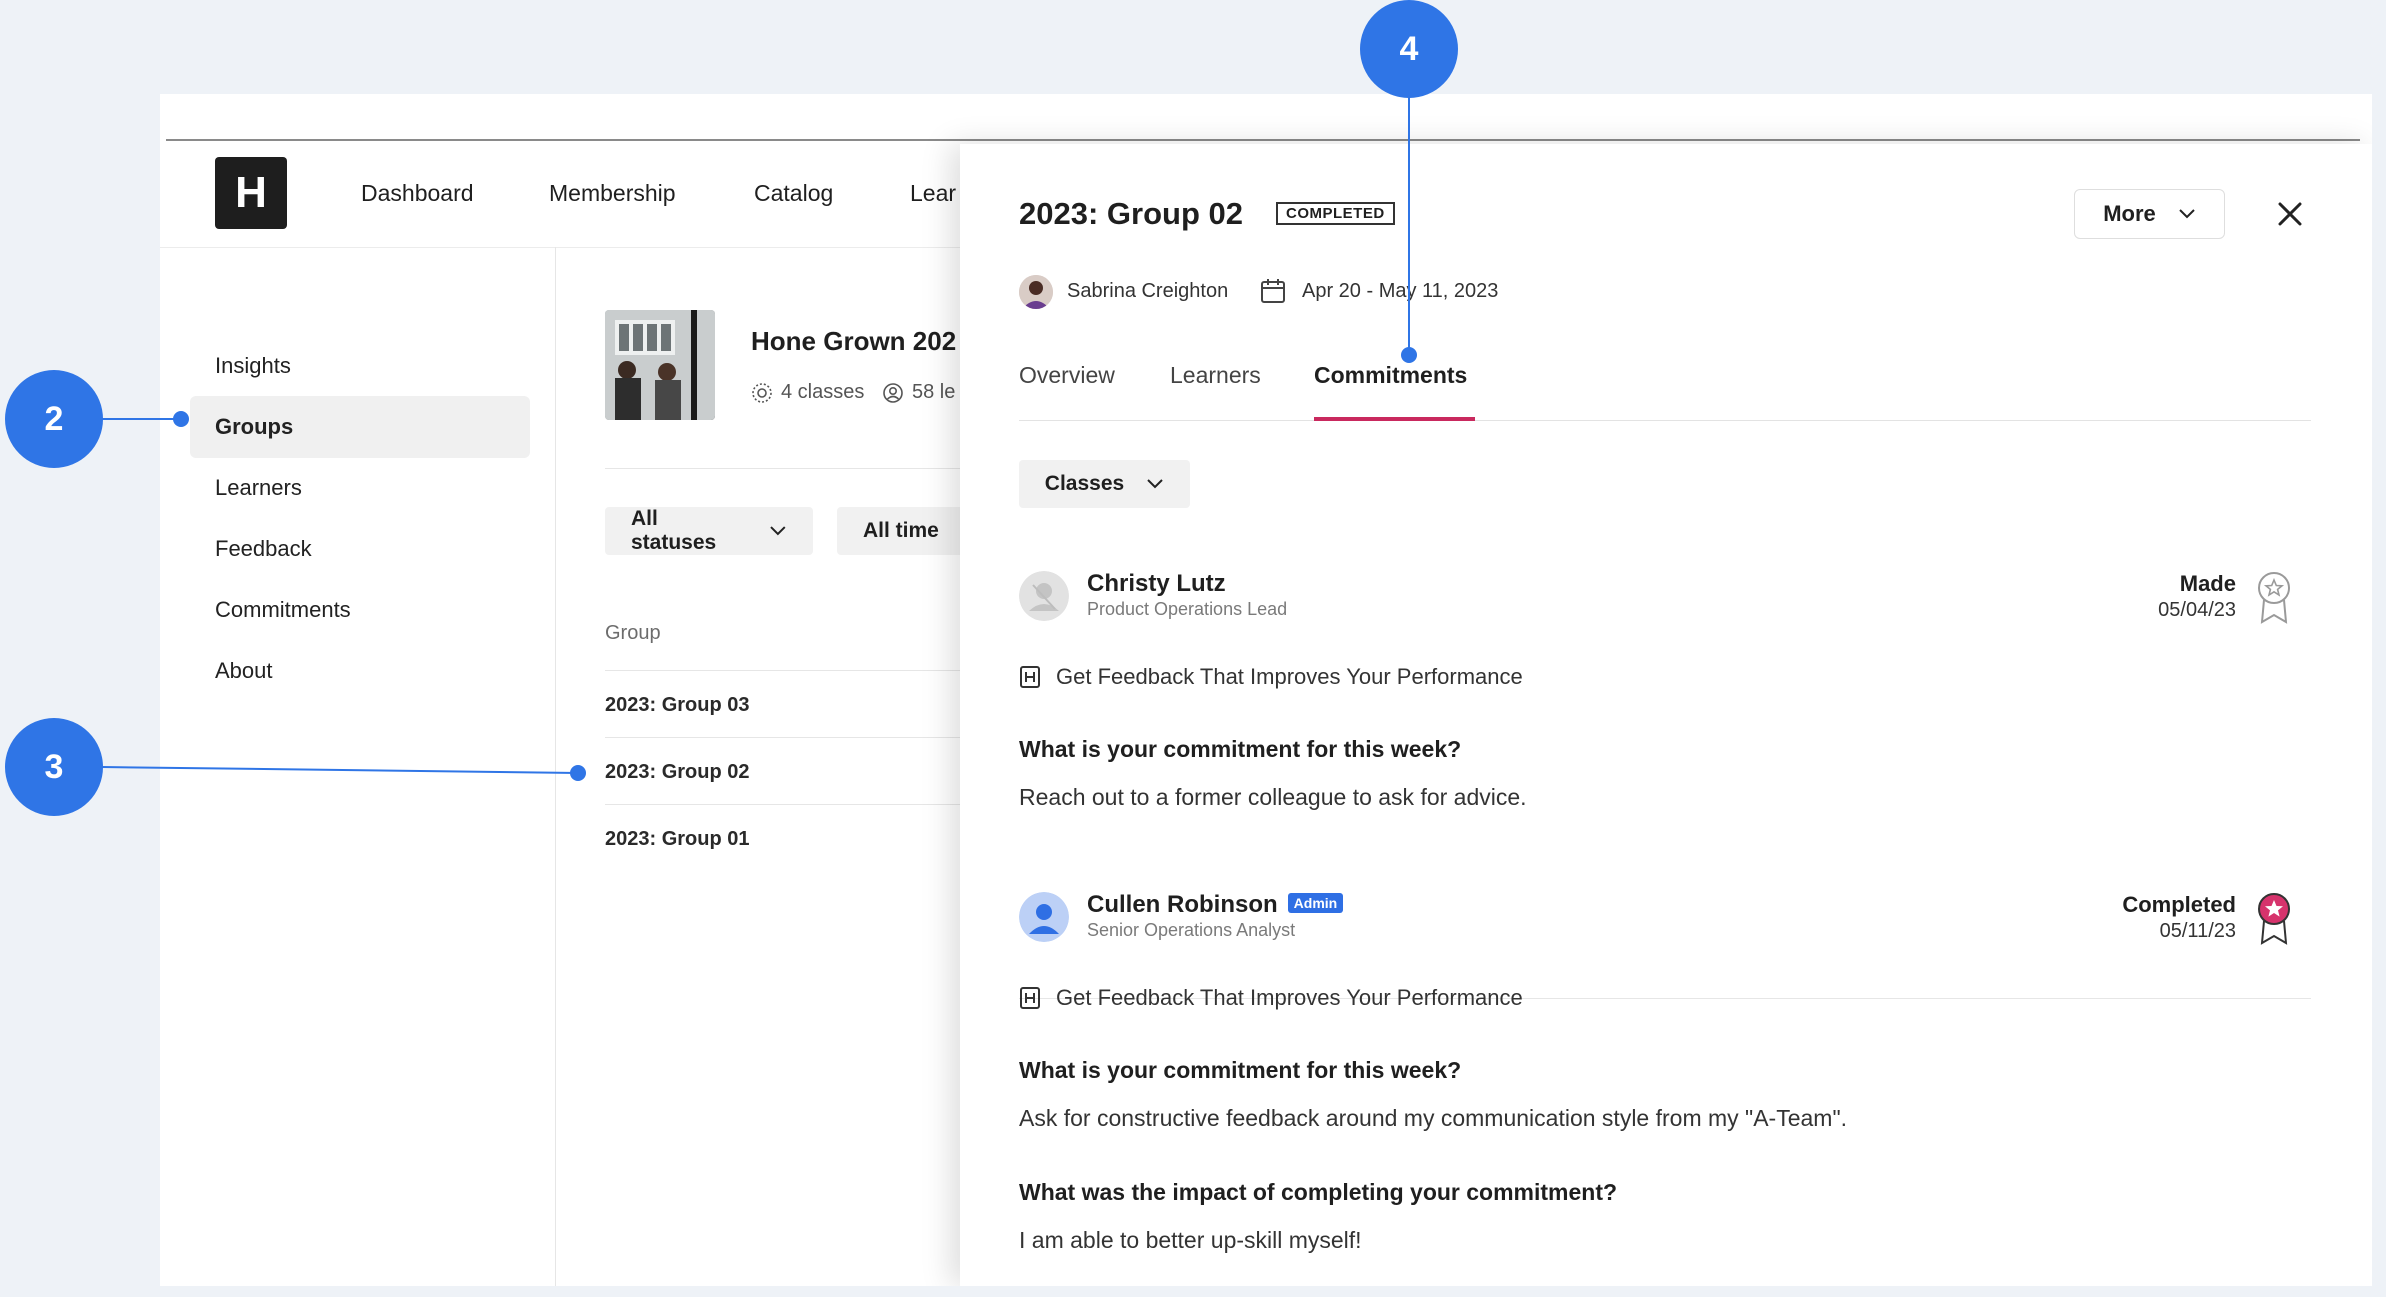 The image size is (2386, 1297). Describe the element at coordinates (1409, 49) in the screenshot. I see `callout-marker-4: 4` at that location.